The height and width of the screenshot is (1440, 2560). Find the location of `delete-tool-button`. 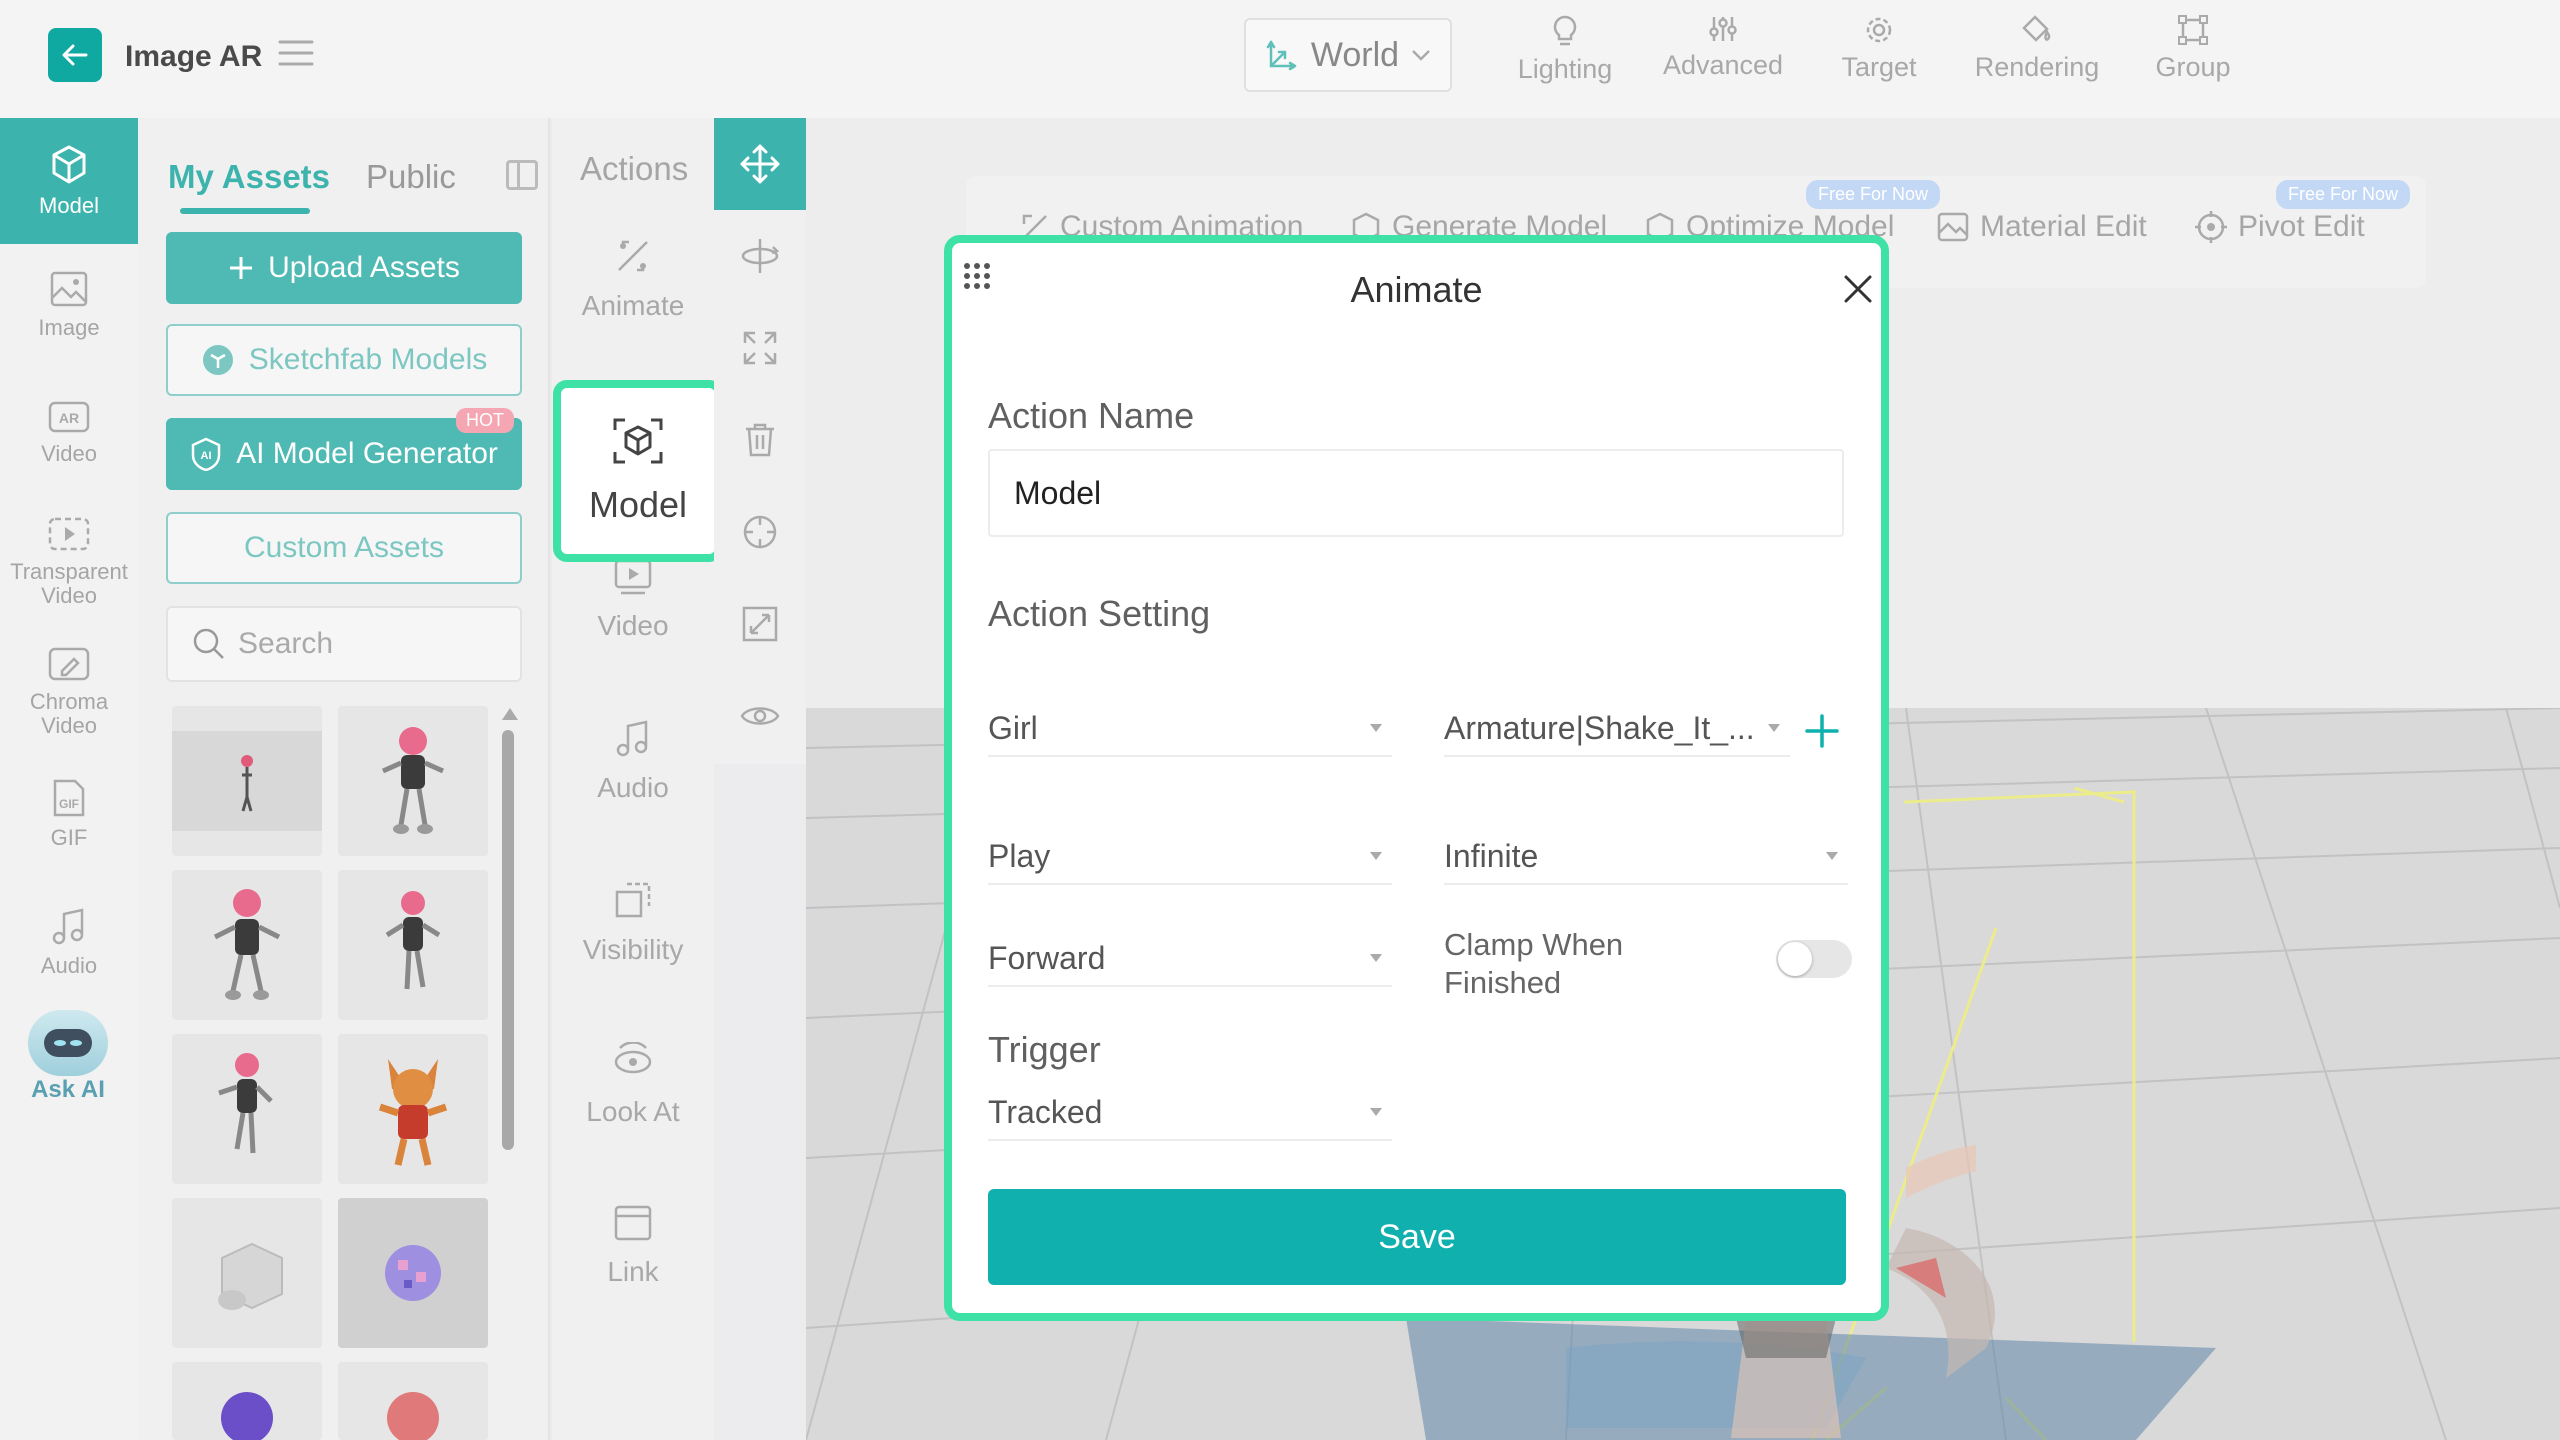

delete-tool-button is located at coordinates (760, 440).